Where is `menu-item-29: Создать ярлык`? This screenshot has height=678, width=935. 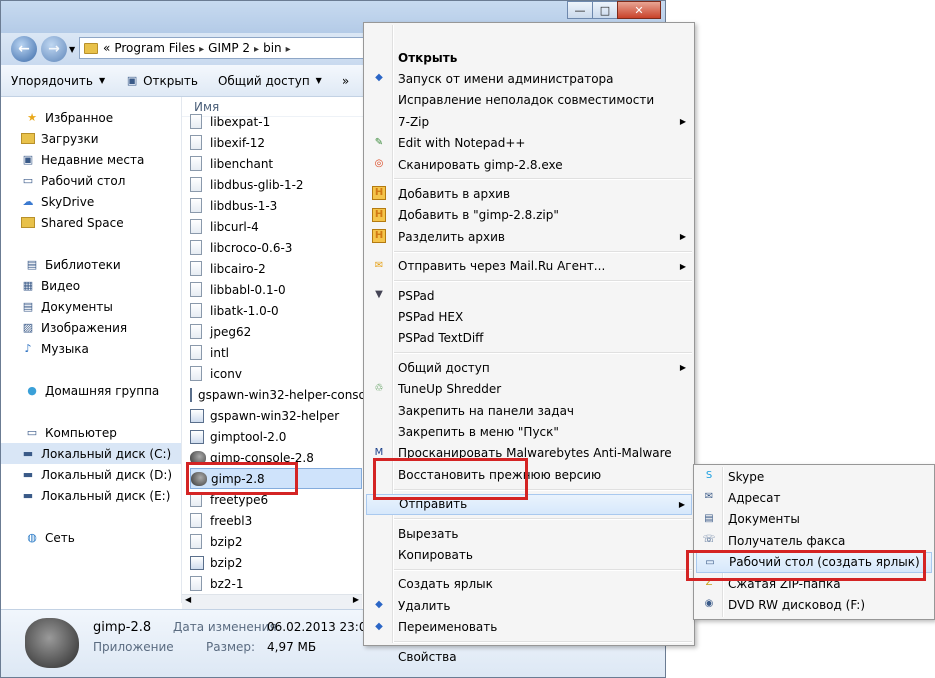 menu-item-29: Создать ярлык is located at coordinates (529, 584).